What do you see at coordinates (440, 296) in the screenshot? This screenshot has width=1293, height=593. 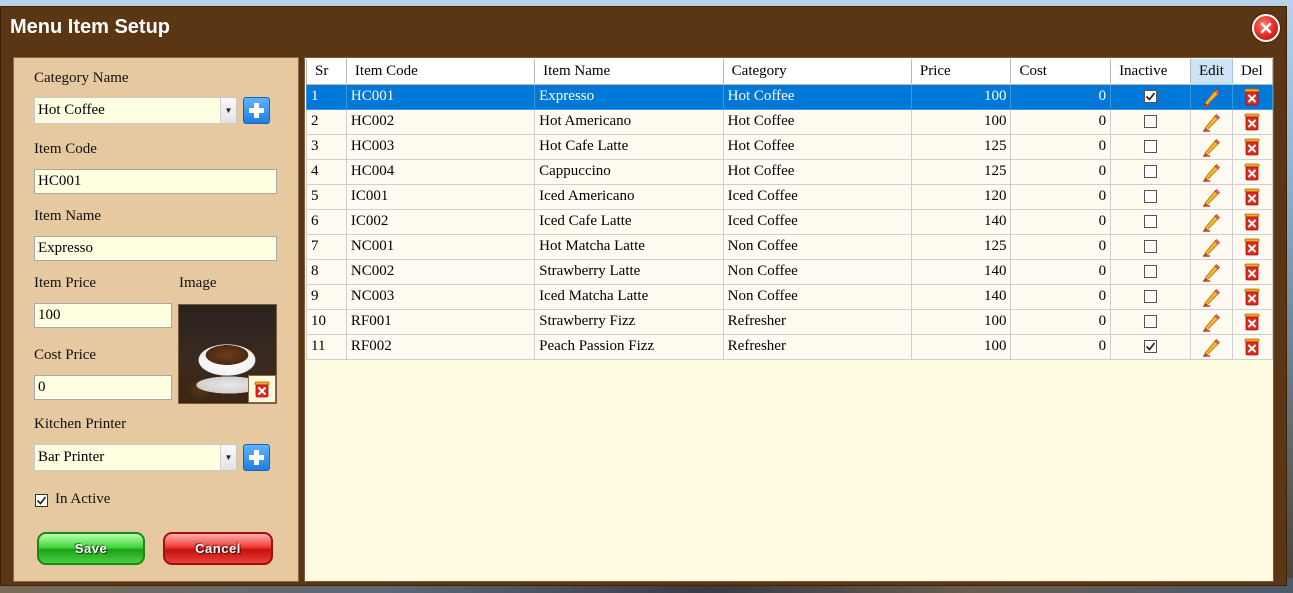 I see `cell-item-code: NC003` at bounding box center [440, 296].